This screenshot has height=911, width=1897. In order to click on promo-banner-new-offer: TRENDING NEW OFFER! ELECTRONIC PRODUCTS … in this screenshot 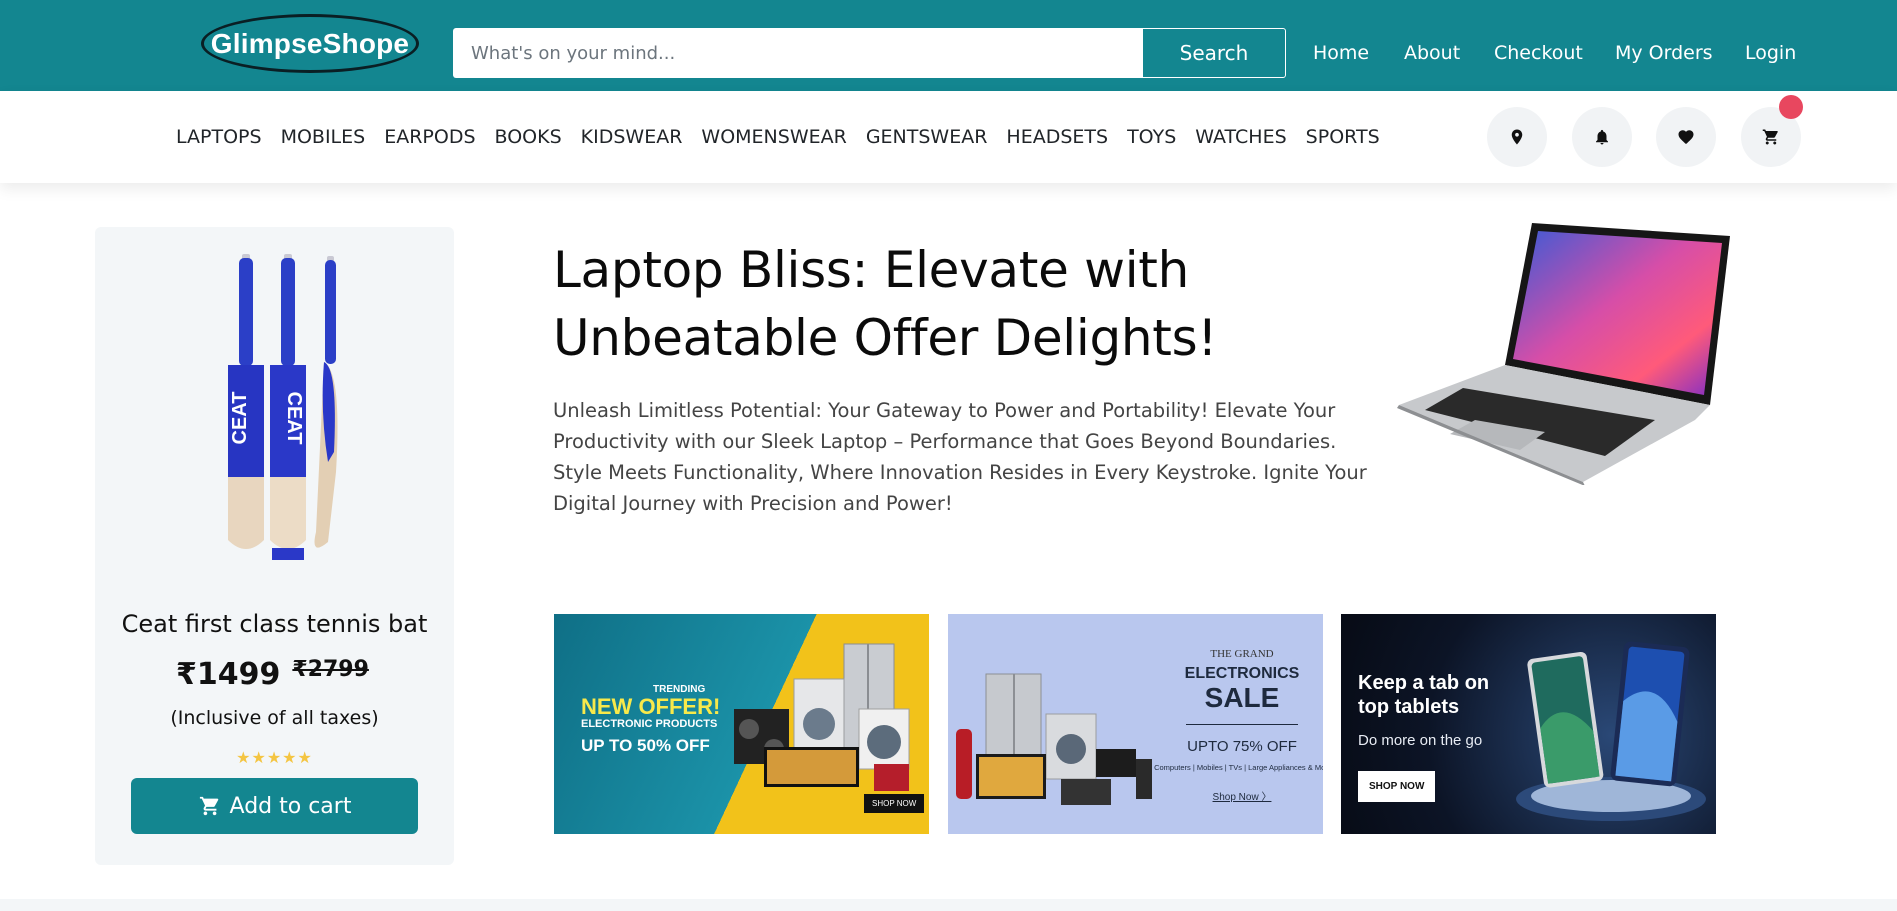, I will do `click(741, 724)`.